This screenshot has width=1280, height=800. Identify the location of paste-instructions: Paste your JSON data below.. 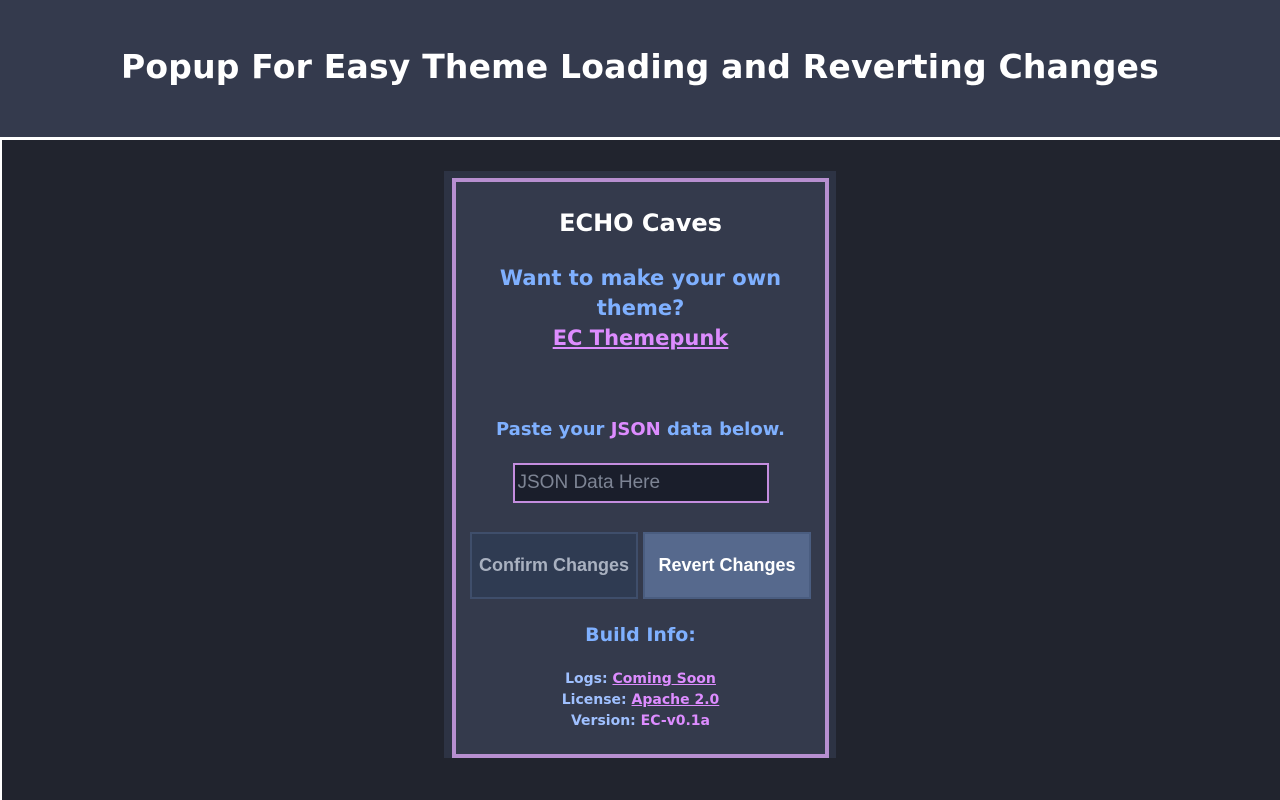
(640, 430).